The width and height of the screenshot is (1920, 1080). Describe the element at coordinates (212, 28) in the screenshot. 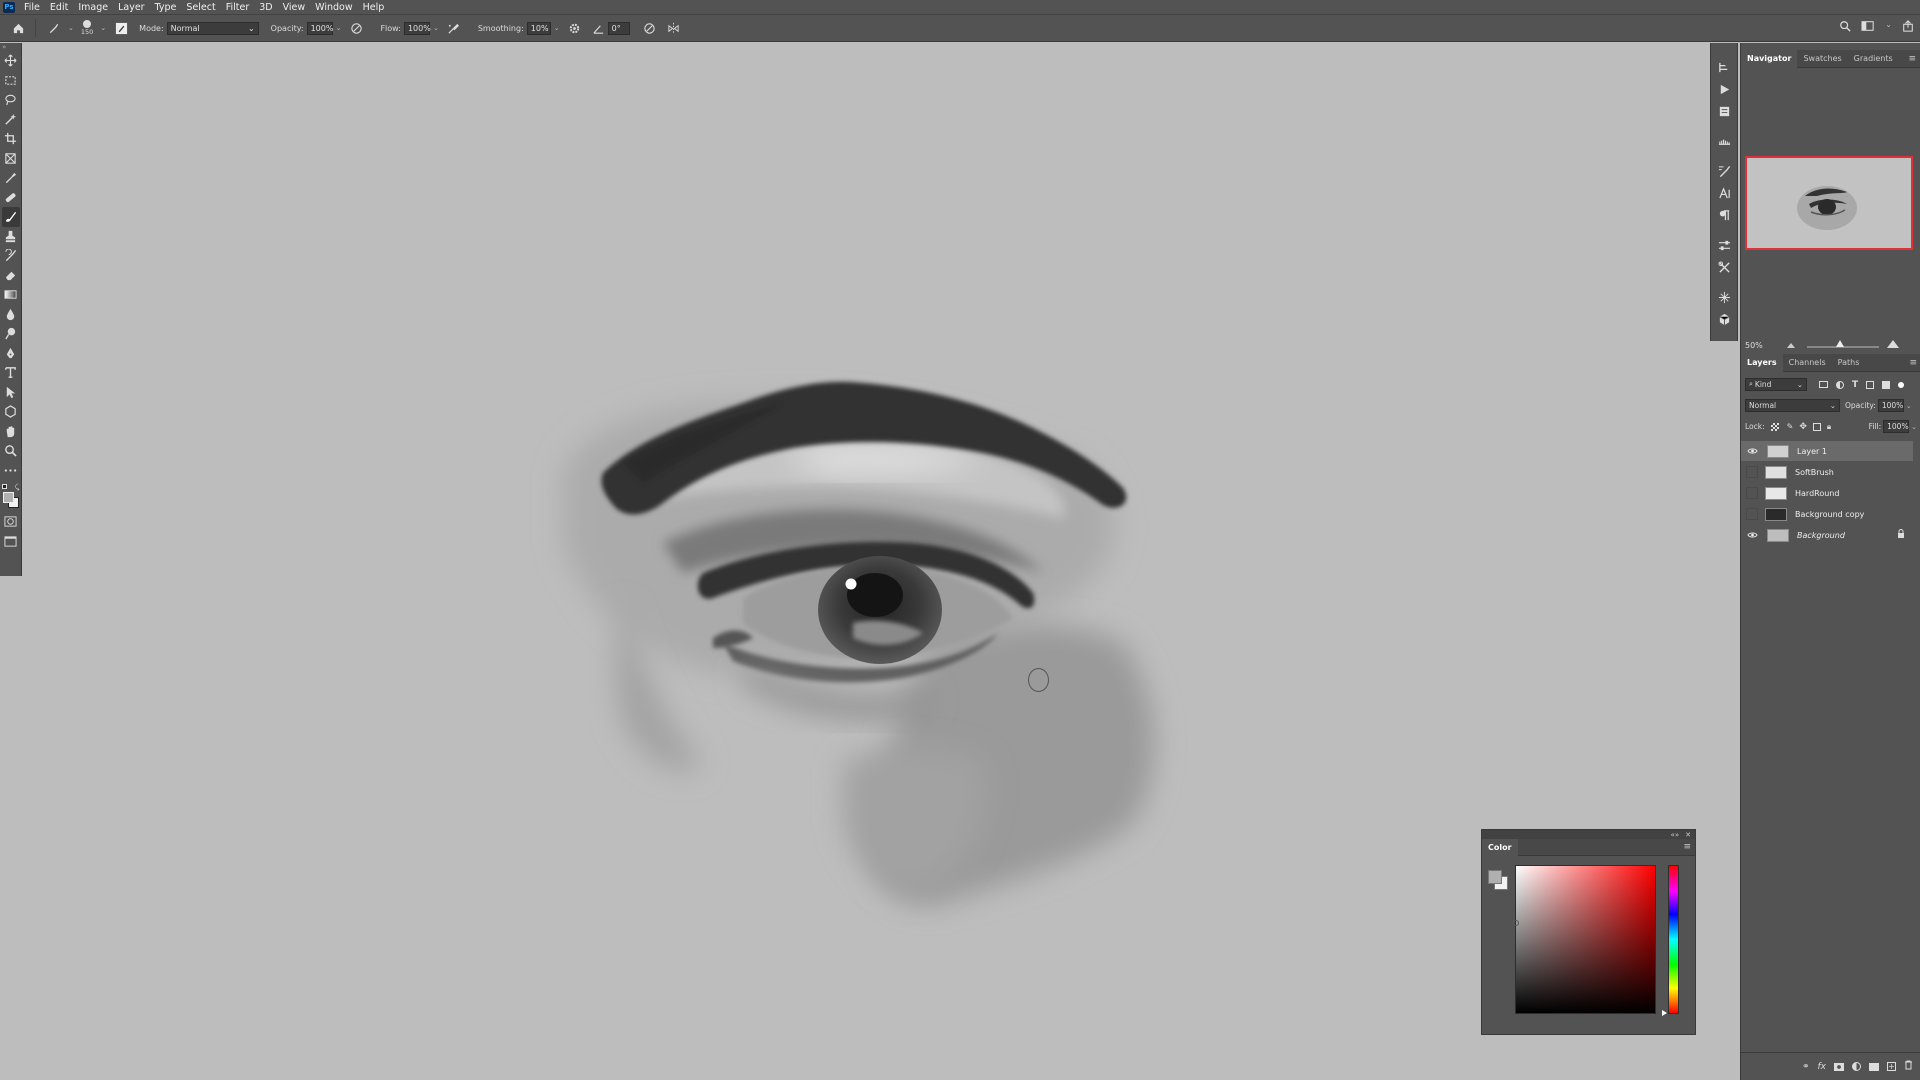

I see `mode-select: Normal ⌄` at that location.